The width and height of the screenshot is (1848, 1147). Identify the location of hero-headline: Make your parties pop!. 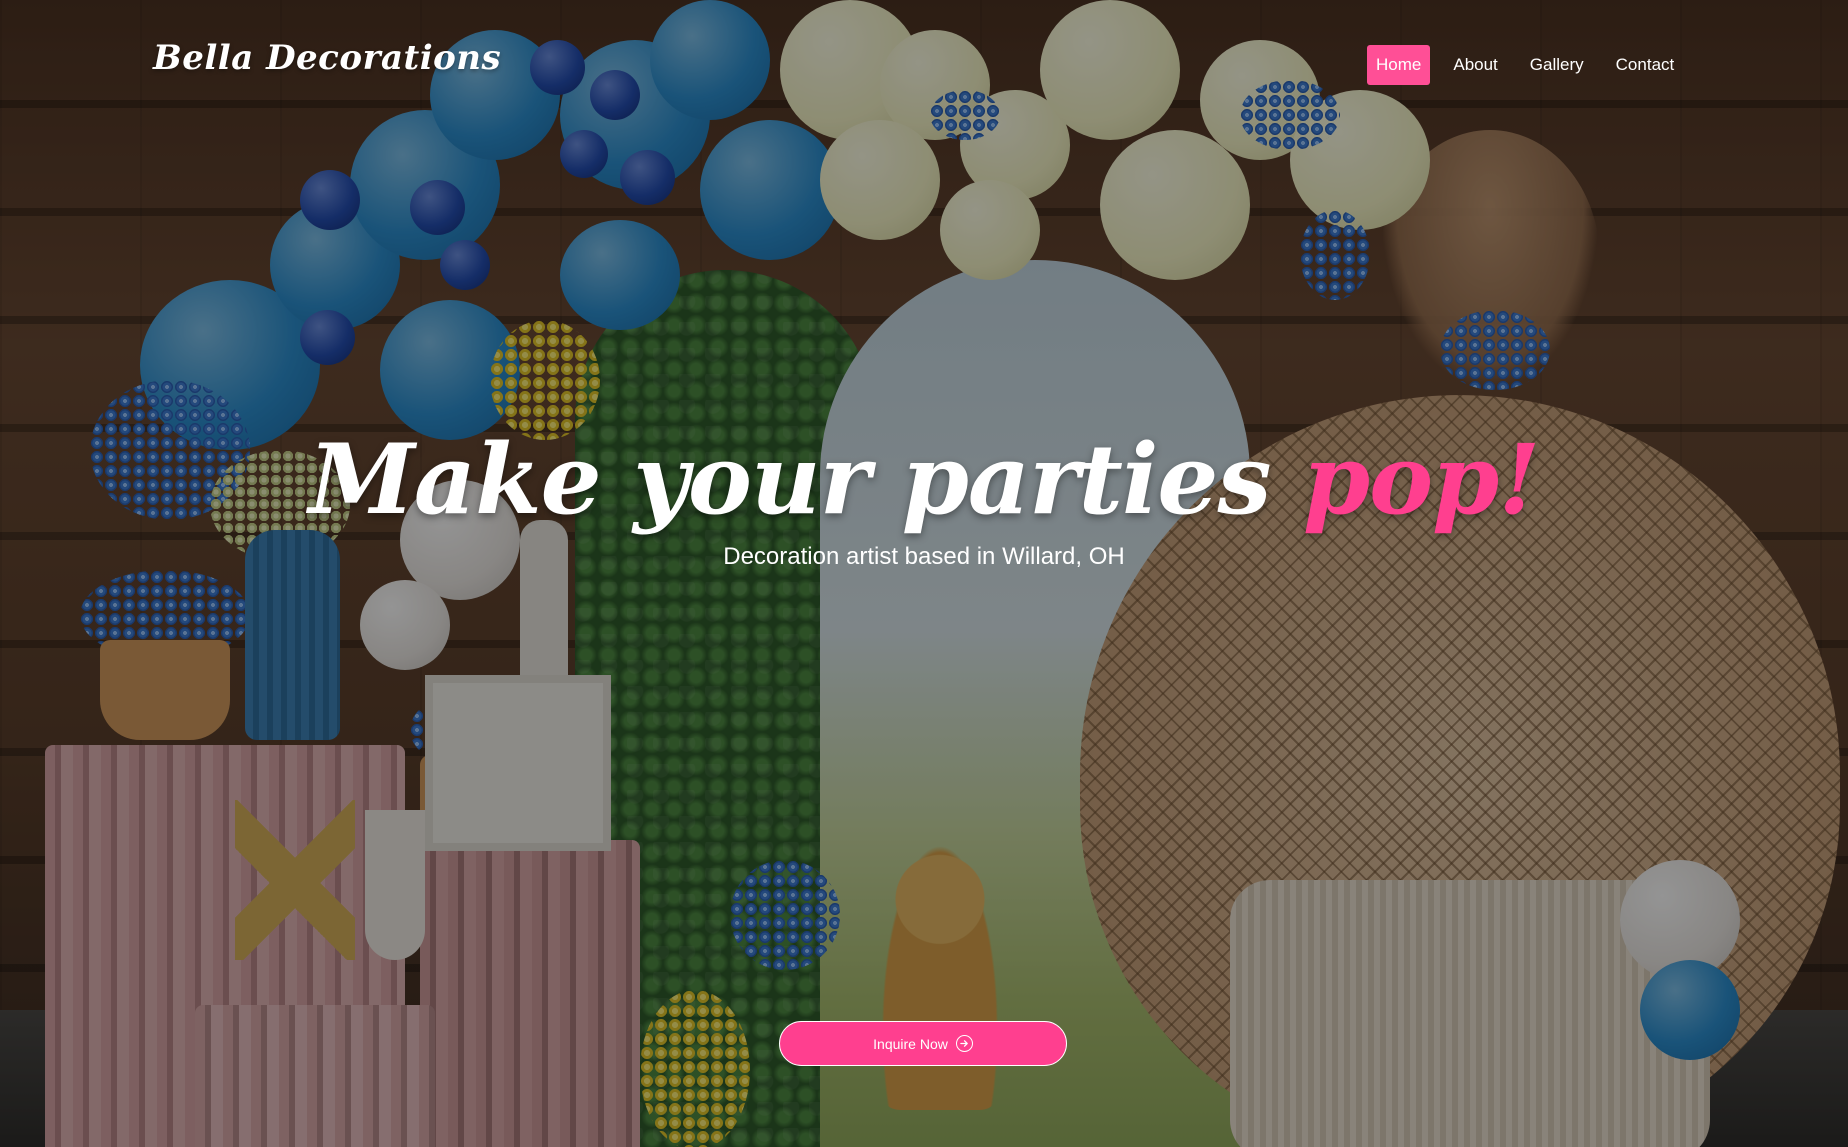
(924, 480).